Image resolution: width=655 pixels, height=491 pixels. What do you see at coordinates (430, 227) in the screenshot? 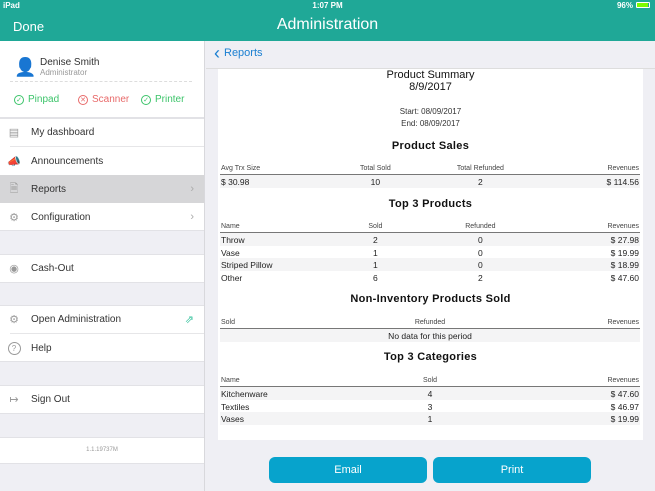
I see `table-header: Name Sold Refunded Revenues` at bounding box center [430, 227].